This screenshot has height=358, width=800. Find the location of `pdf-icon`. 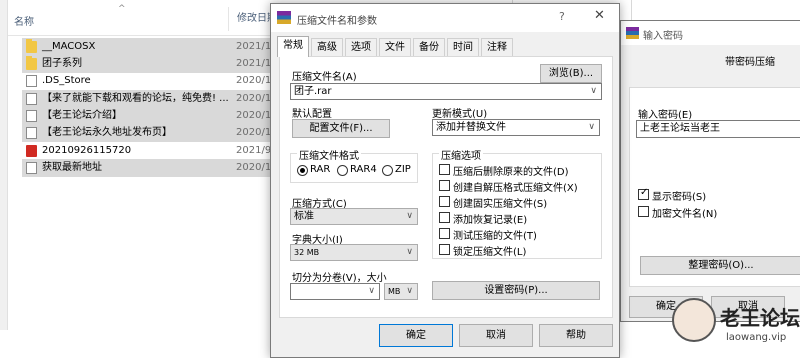

pdf-icon is located at coordinates (31, 151).